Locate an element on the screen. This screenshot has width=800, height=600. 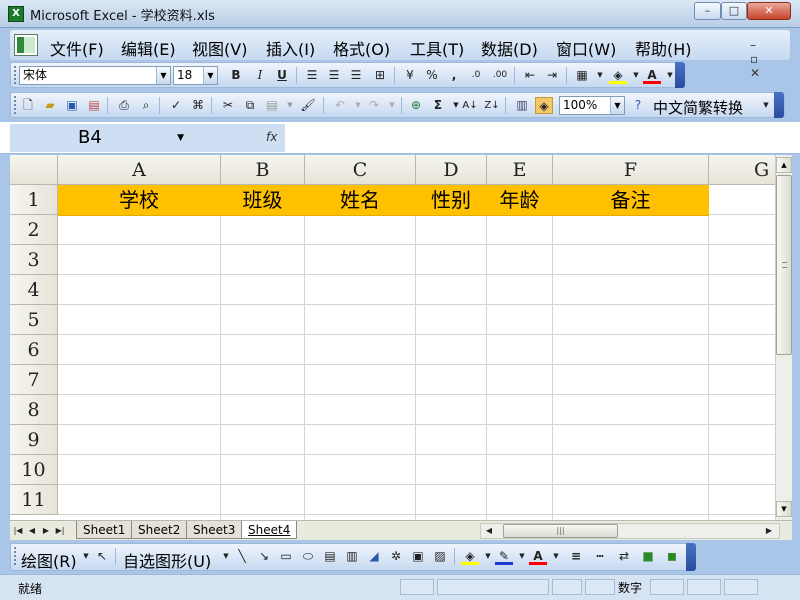
align-left-icon: ☰ is located at coordinates (312, 75).